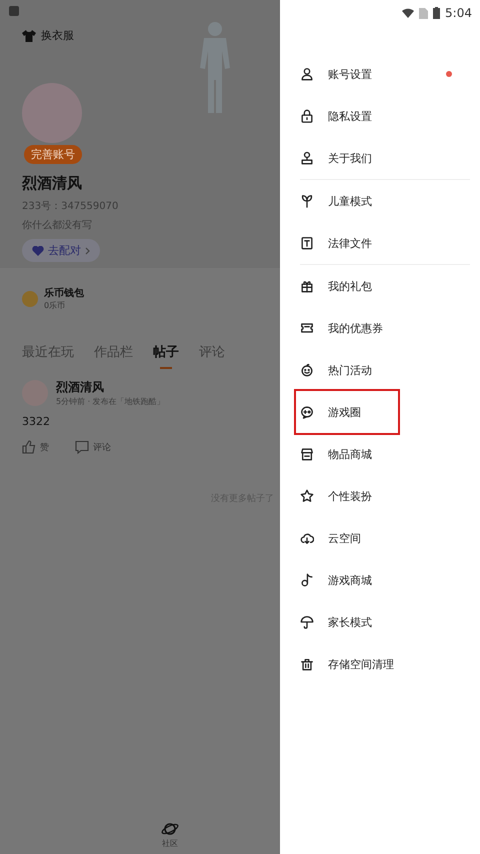 The image size is (480, 854). What do you see at coordinates (29, 447) in the screenshot?
I see `thumbs-up-icon` at bounding box center [29, 447].